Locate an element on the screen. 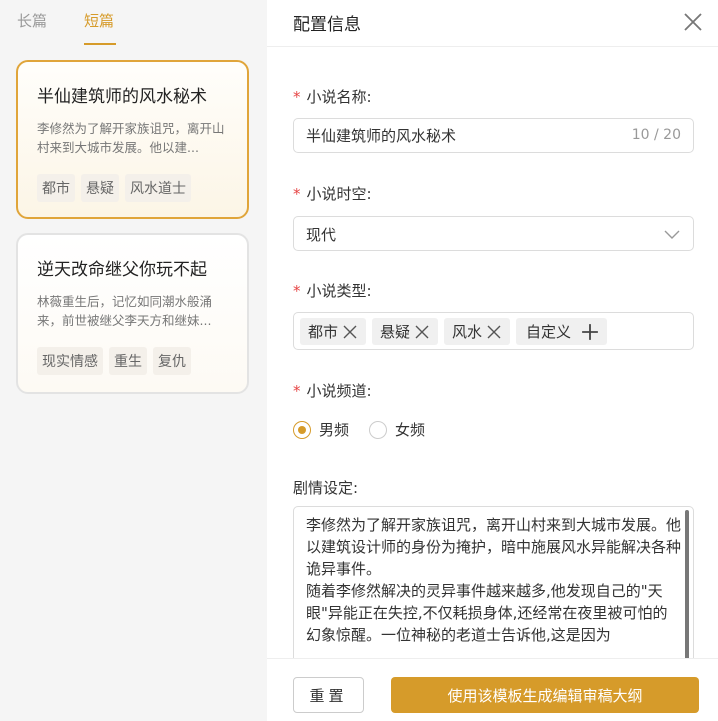 Image resolution: width=718 pixels, height=721 pixels. card-title: 逆天改命继父你玩不起 is located at coordinates (122, 270).